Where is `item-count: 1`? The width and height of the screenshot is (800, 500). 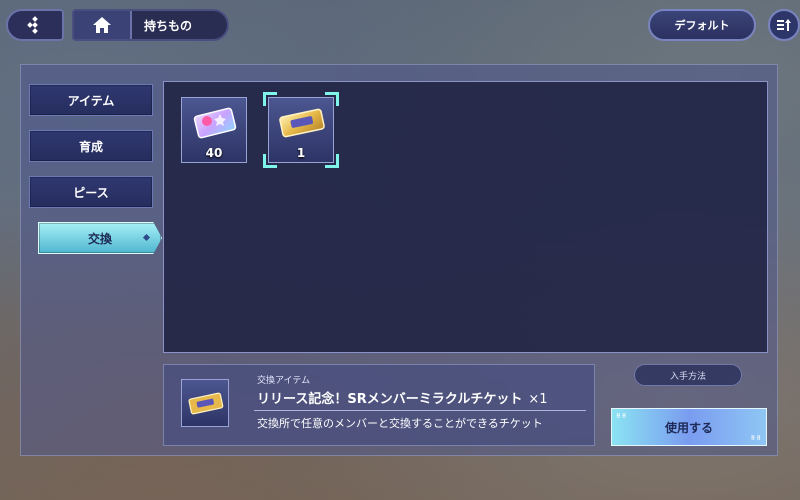
item-count: 1 is located at coordinates (301, 153).